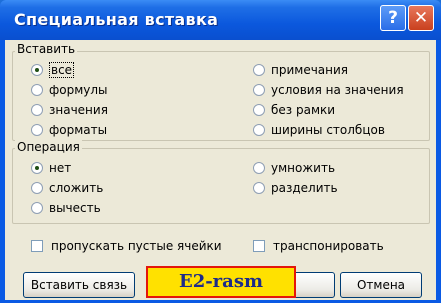 The image size is (441, 303). Describe the element at coordinates (328, 130) in the screenshot. I see `radio-paste-column-widths-label: ширины столбцов` at that location.